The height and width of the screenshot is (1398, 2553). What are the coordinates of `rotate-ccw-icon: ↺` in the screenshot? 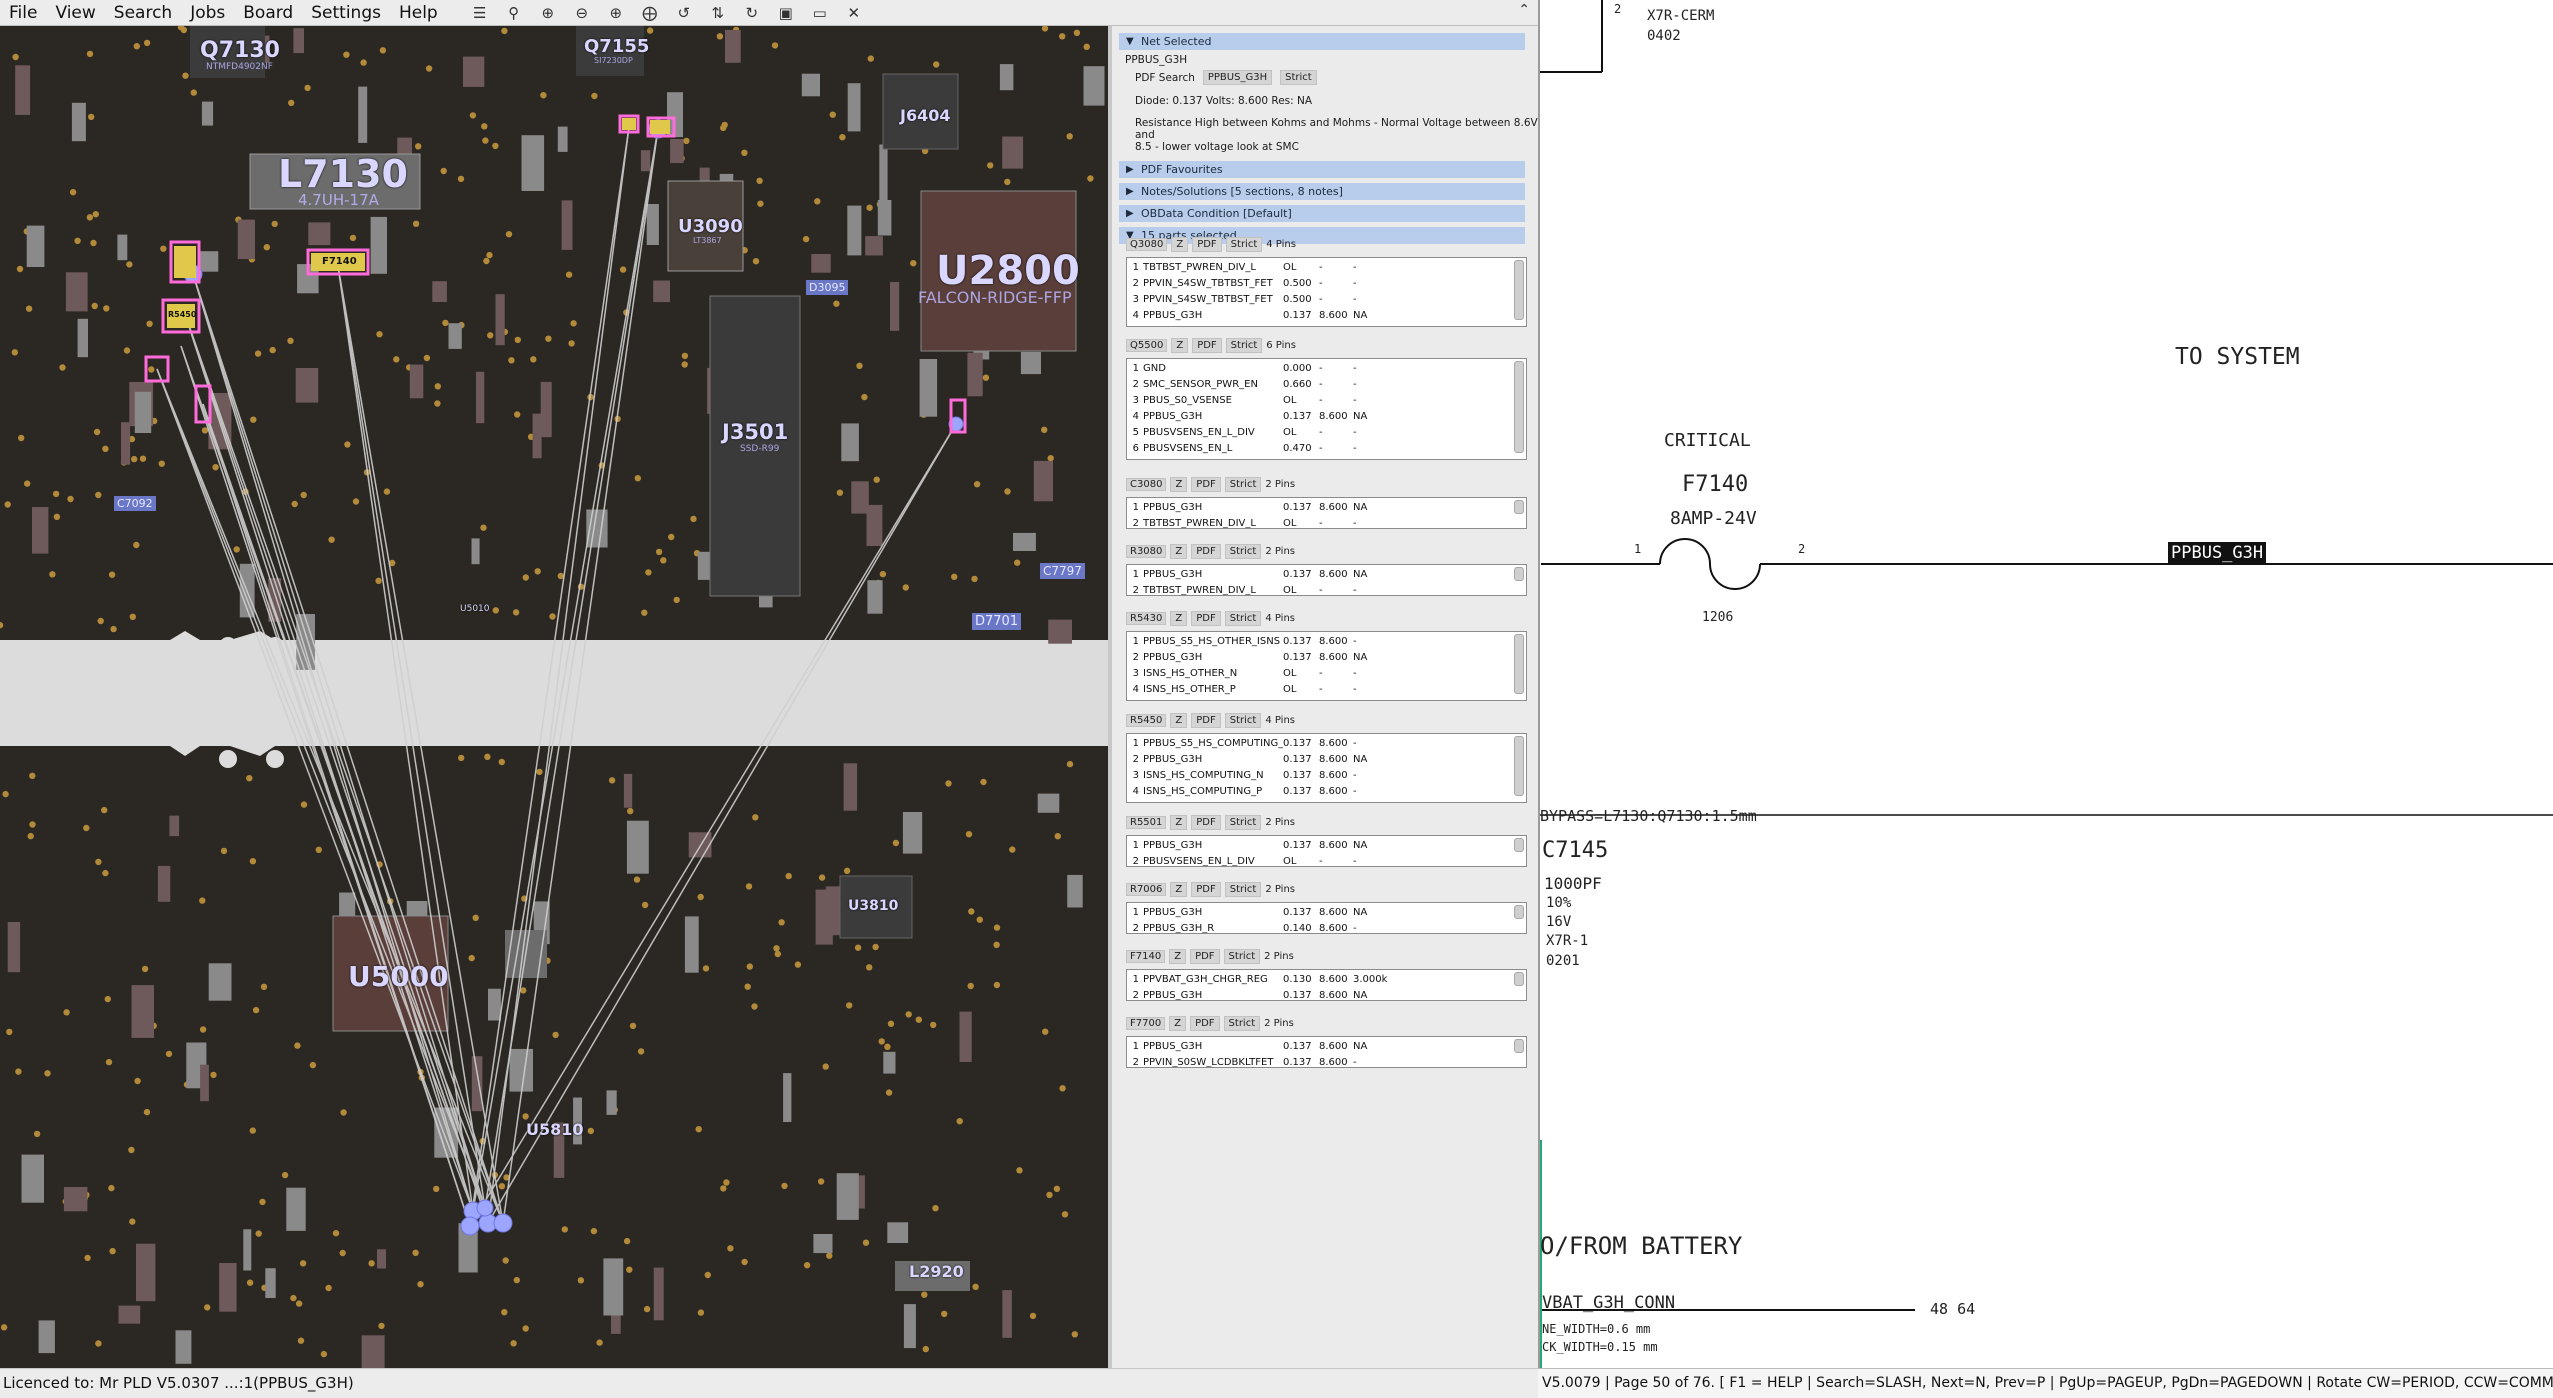 It's located at (684, 13).